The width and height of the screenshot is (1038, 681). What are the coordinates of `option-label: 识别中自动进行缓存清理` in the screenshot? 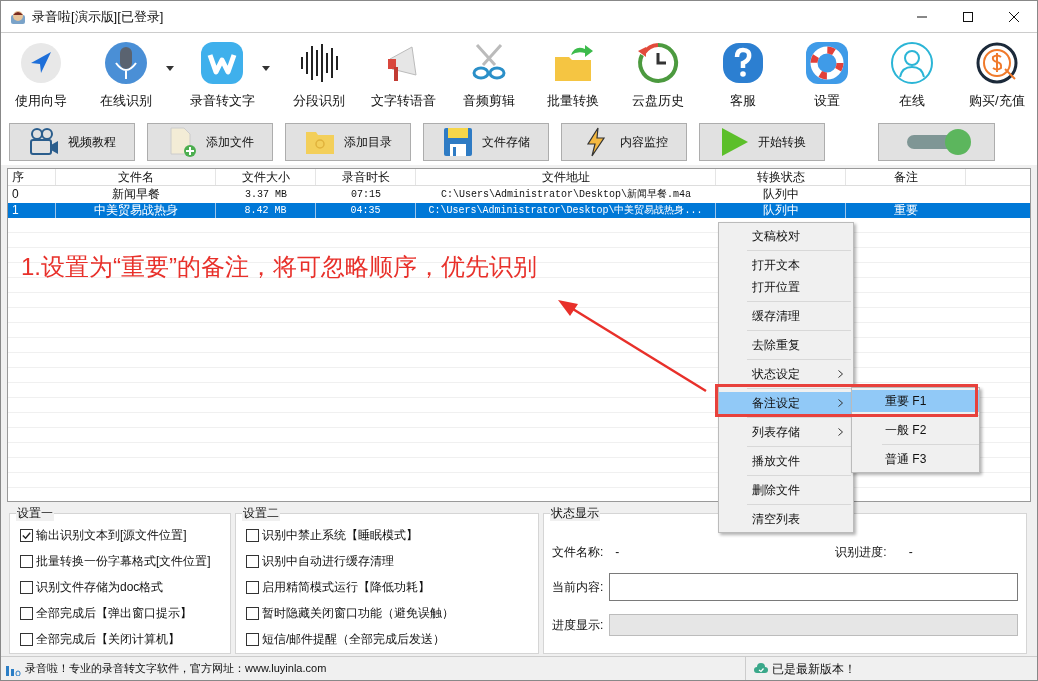 It's located at (328, 561).